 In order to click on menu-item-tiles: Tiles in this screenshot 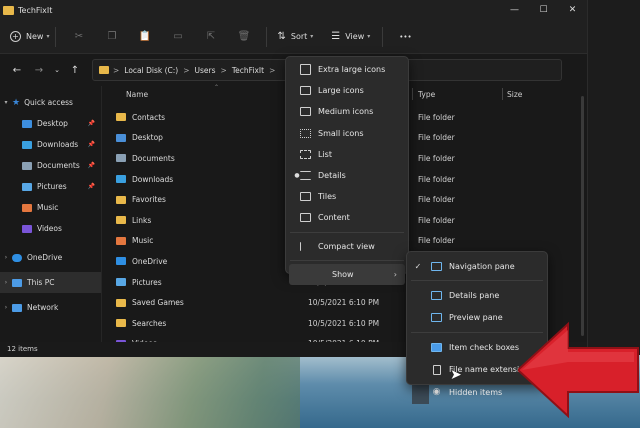, I will do `click(347, 196)`.